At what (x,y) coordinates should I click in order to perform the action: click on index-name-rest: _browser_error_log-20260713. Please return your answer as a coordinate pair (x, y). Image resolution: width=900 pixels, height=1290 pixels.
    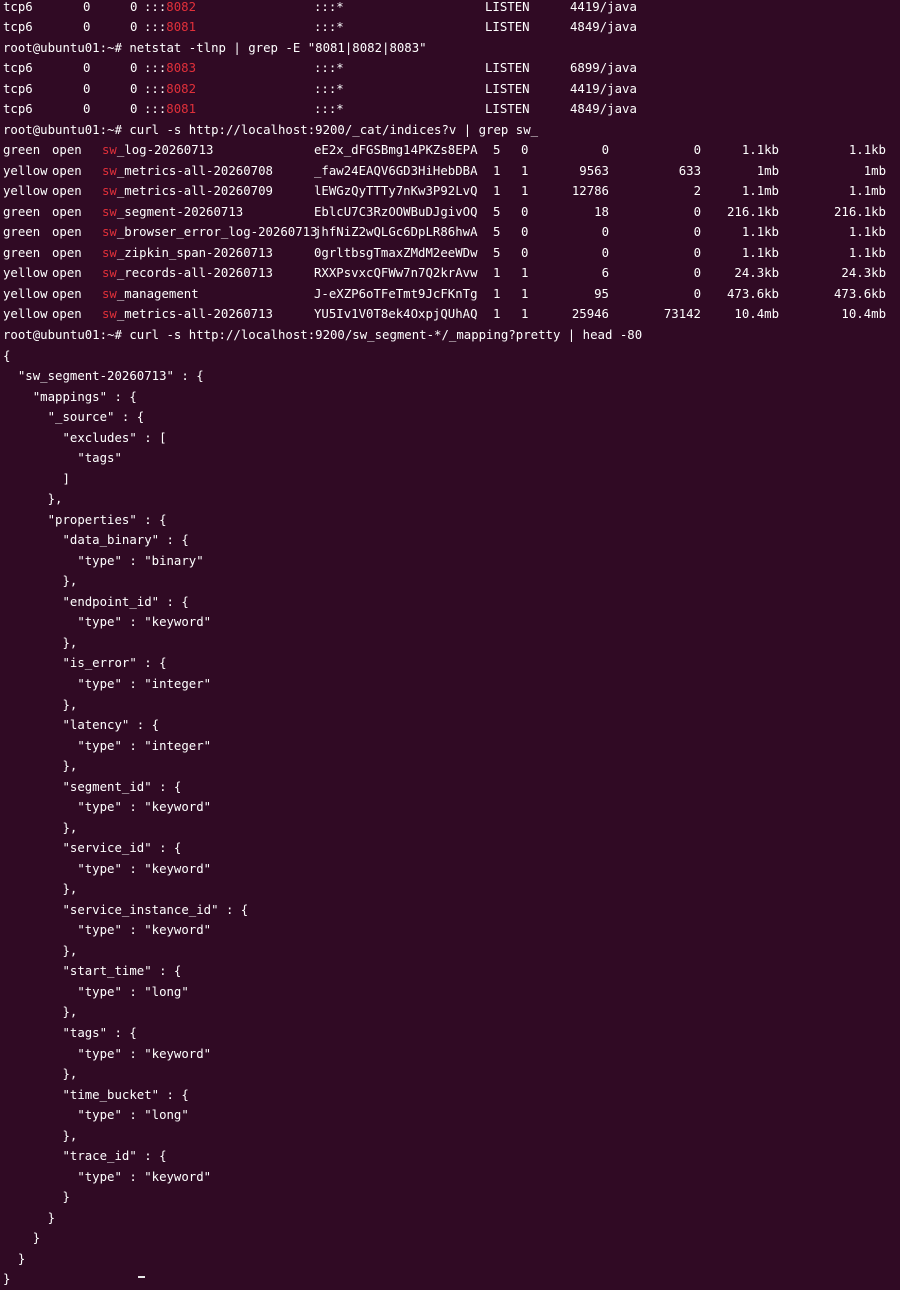
    Looking at the image, I should click on (217, 232).